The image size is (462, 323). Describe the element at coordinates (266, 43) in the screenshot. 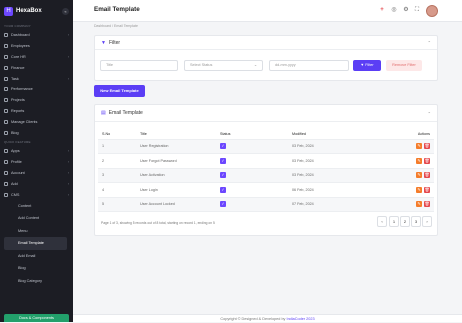

I see `filter-header: ▼ Filter ⌃` at that location.